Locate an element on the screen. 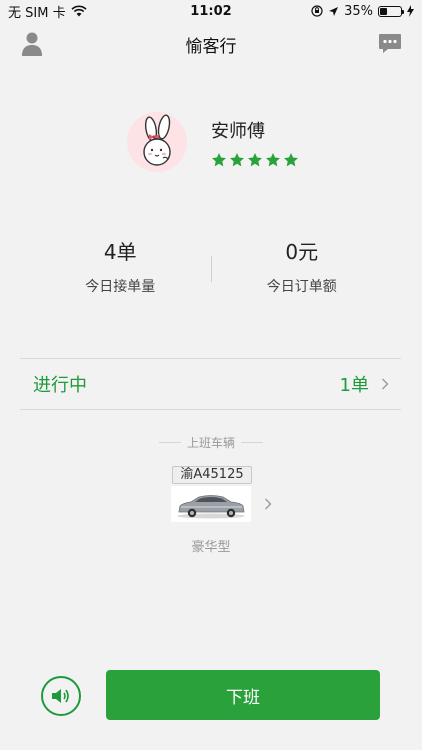 This screenshot has width=422, height=750. wifi-icon is located at coordinates (79, 11).